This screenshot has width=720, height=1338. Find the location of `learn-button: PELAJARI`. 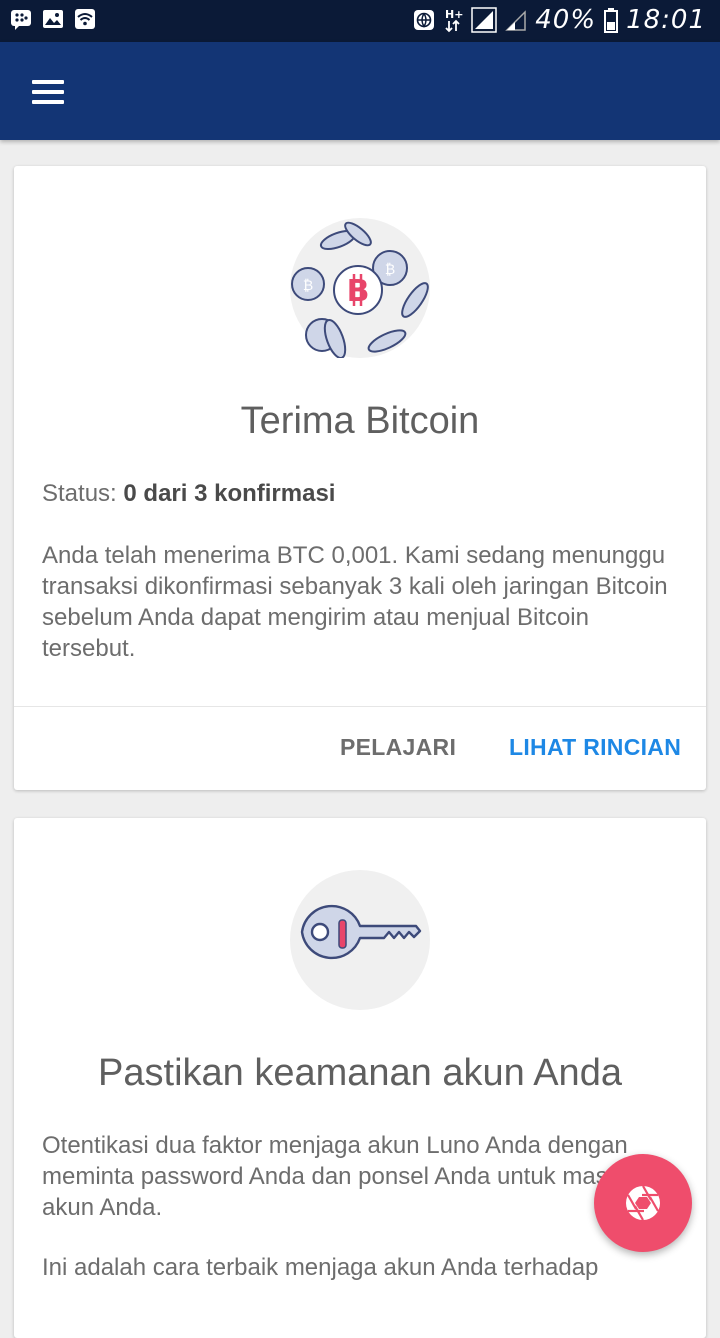

learn-button: PELAJARI is located at coordinates (398, 747).